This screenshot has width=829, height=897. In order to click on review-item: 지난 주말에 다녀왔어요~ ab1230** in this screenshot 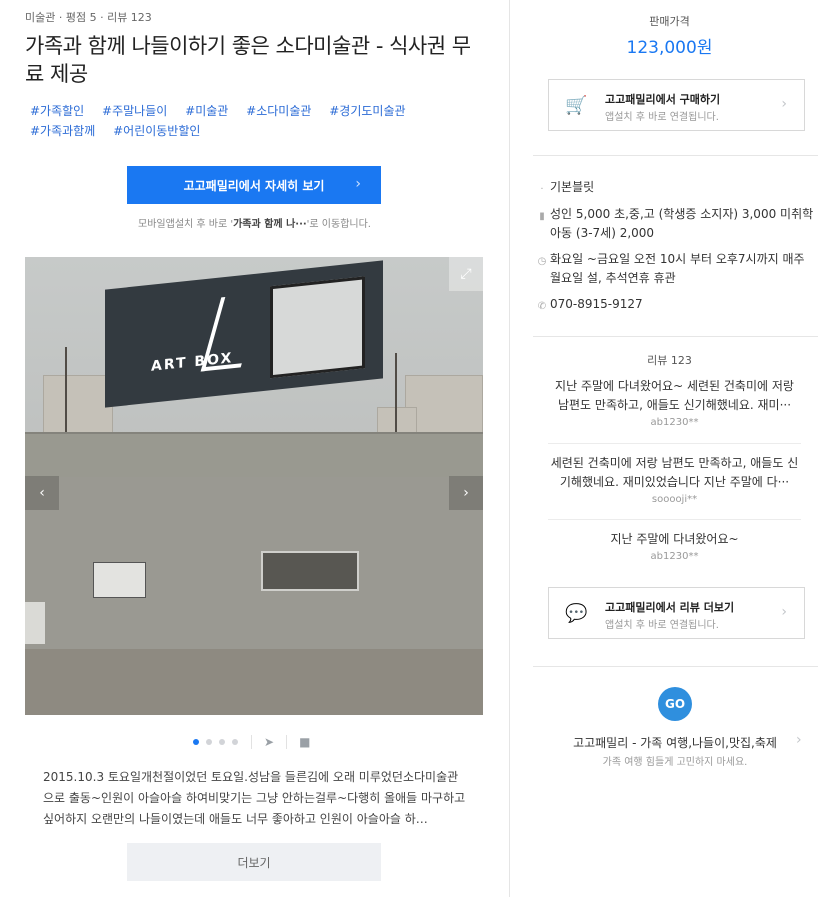, I will do `click(674, 546)`.